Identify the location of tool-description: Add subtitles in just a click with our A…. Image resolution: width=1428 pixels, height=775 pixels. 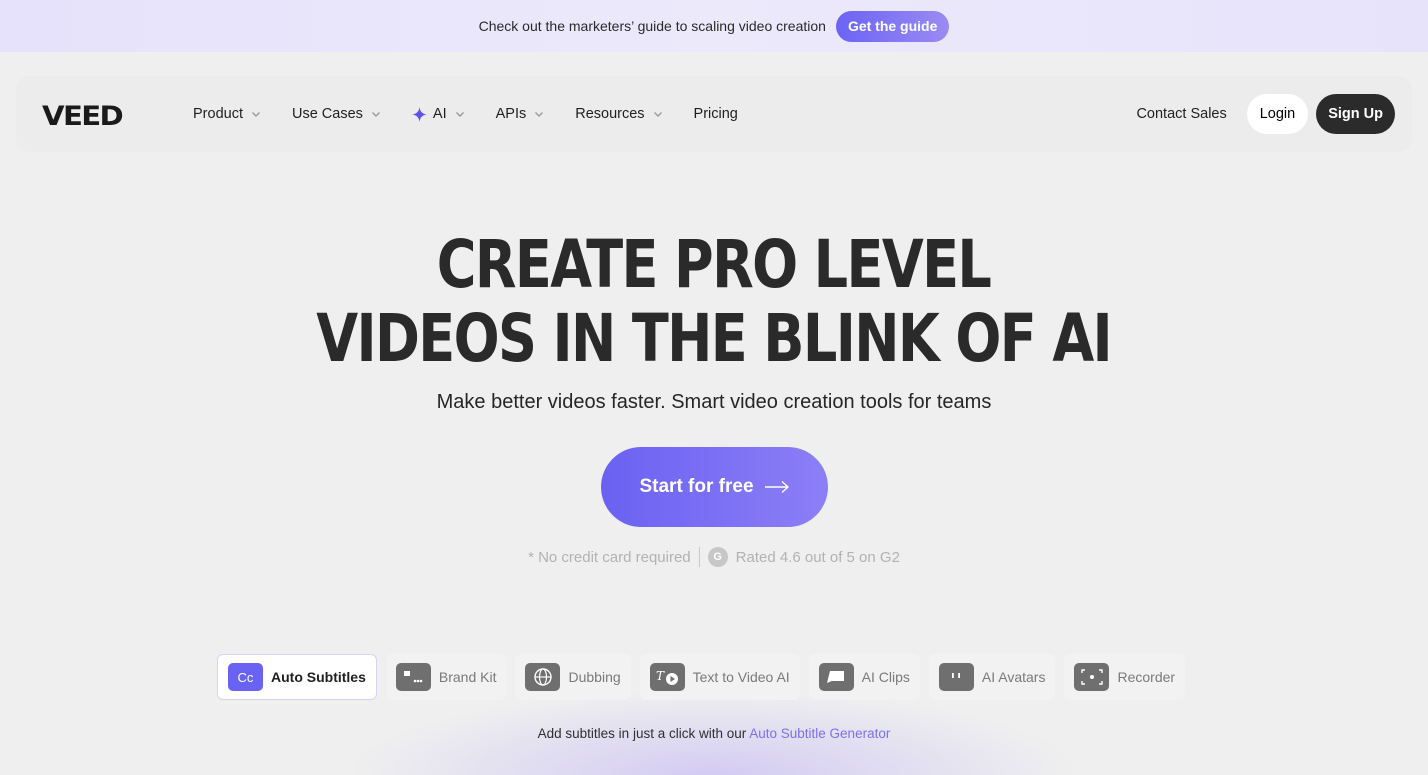
(714, 733).